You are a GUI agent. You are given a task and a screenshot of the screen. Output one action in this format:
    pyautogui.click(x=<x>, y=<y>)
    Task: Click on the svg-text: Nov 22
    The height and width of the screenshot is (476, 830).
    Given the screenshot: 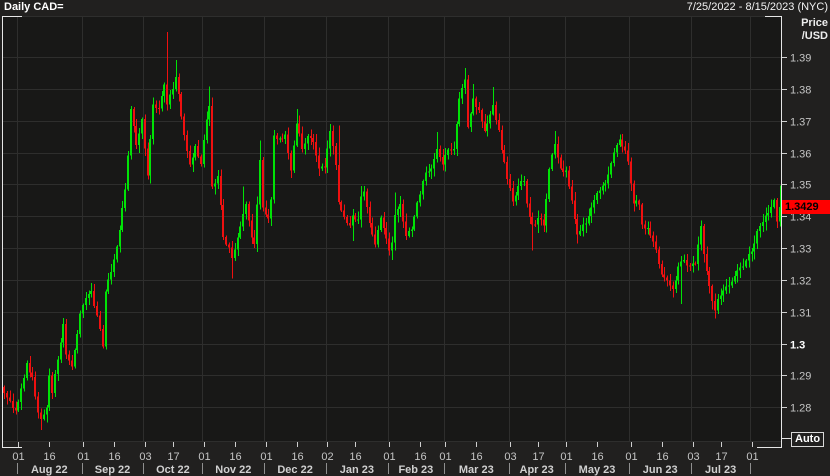 What is the action you would take?
    pyautogui.click(x=233, y=470)
    